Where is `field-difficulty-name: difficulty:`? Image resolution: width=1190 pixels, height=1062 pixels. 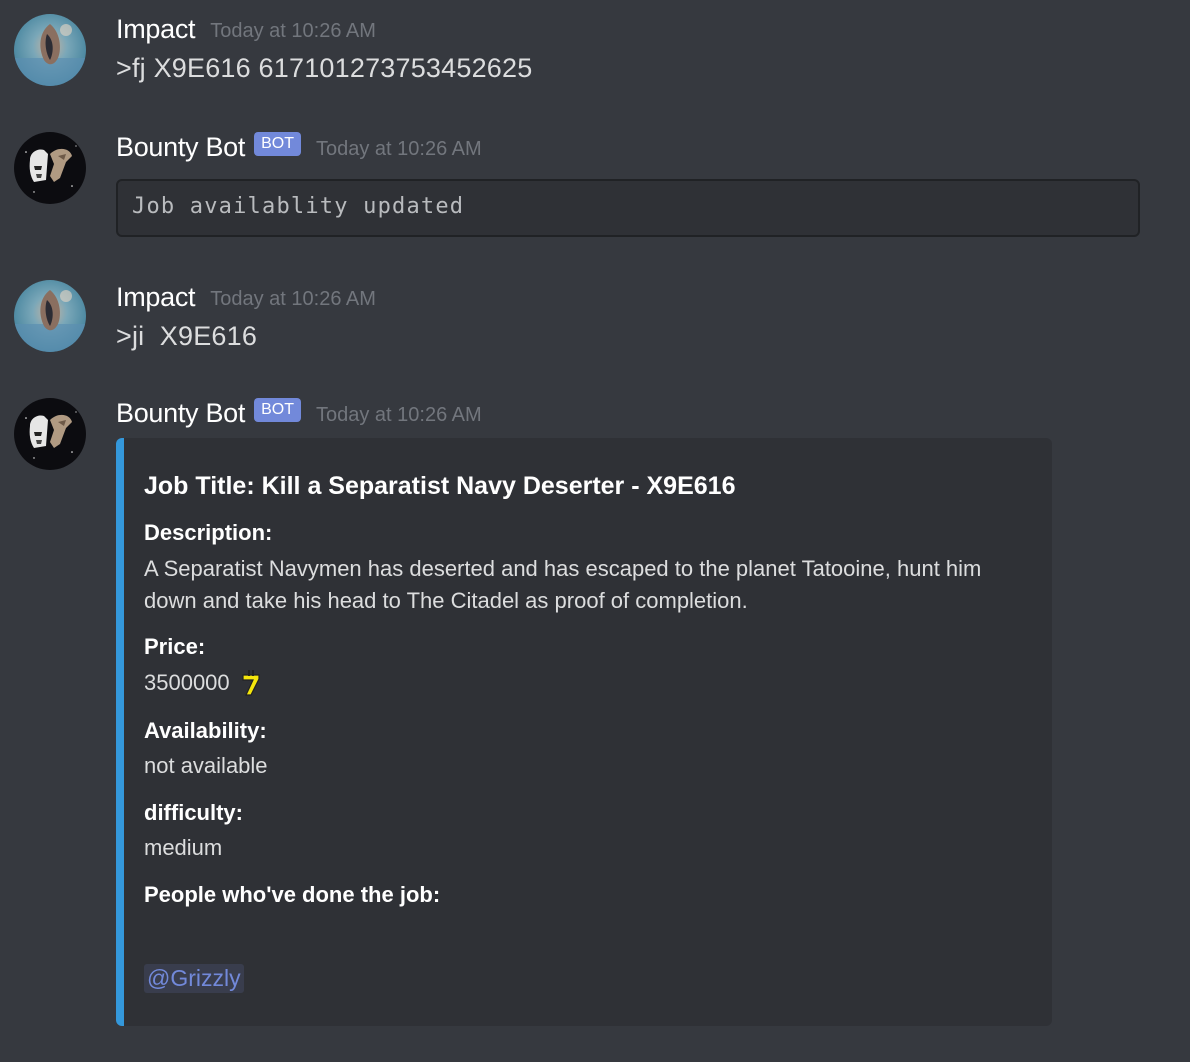 field-difficulty-name: difficulty: is located at coordinates (193, 812).